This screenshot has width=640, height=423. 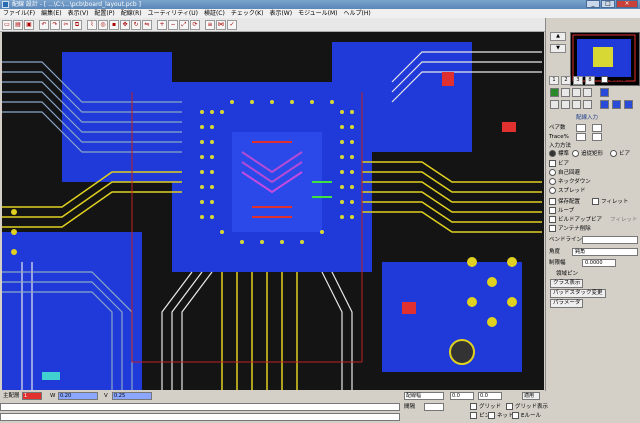 What do you see at coordinates (44, 24) in the screenshot?
I see `undo-icon: ↶` at bounding box center [44, 24].